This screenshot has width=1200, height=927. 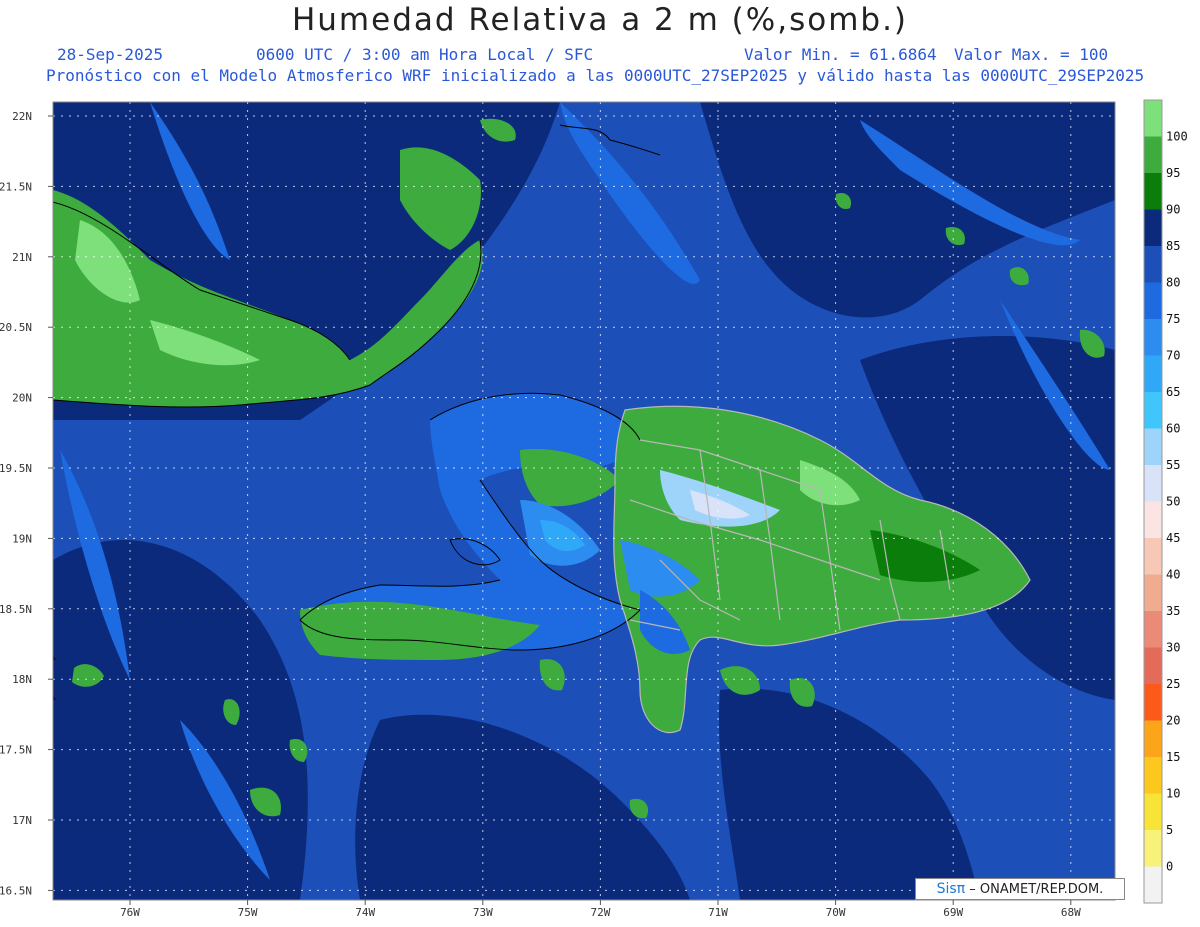 I want to click on lat-tick-label: 17.5N, so click(x=16, y=750).